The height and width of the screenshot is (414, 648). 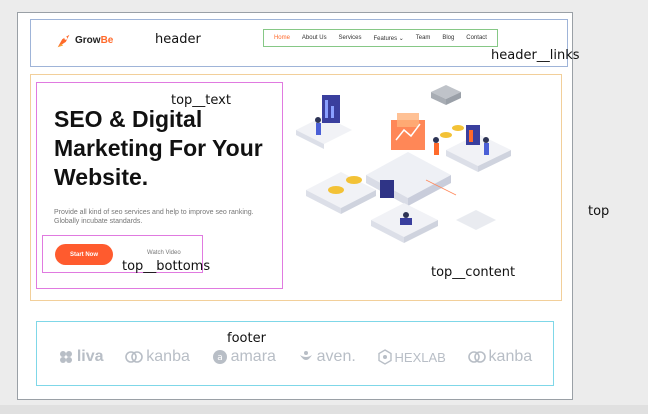 I want to click on nav-link-contact: Contact, so click(x=476, y=38).